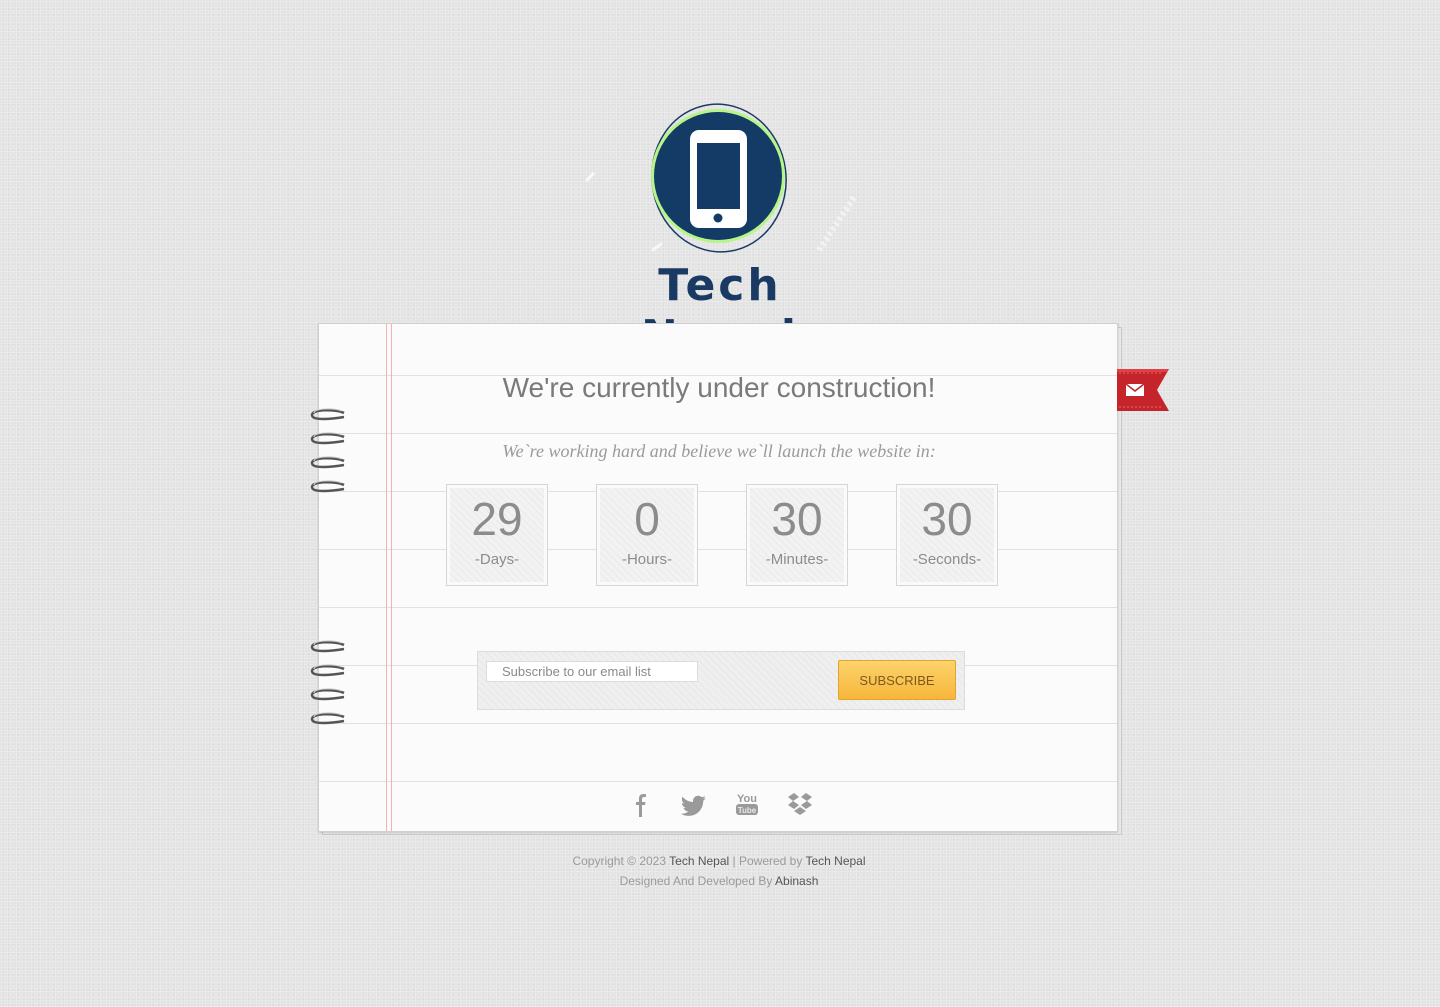 The height and width of the screenshot is (1007, 1440). I want to click on countdown-hours-value: 0, so click(647, 519).